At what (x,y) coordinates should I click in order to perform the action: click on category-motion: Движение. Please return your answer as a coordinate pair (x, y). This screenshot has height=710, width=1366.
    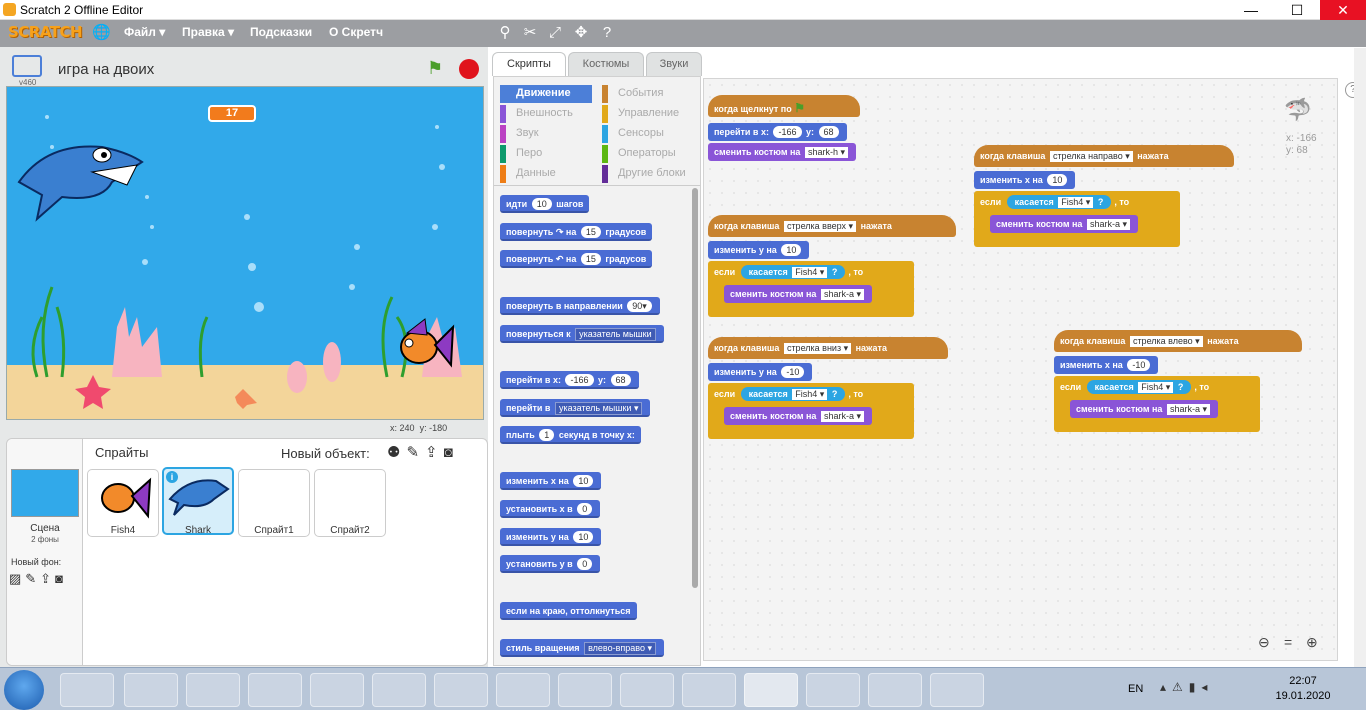
    Looking at the image, I should click on (546, 94).